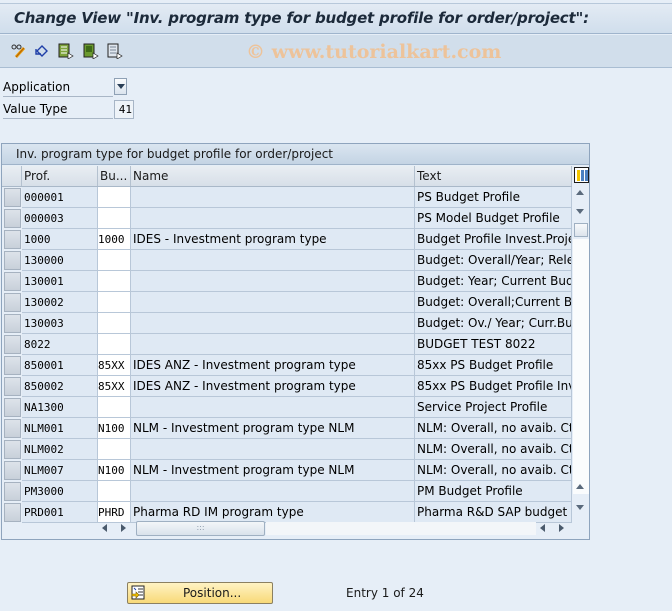 This screenshot has height=611, width=672. I want to click on scroll-page-down-button, so click(580, 507).